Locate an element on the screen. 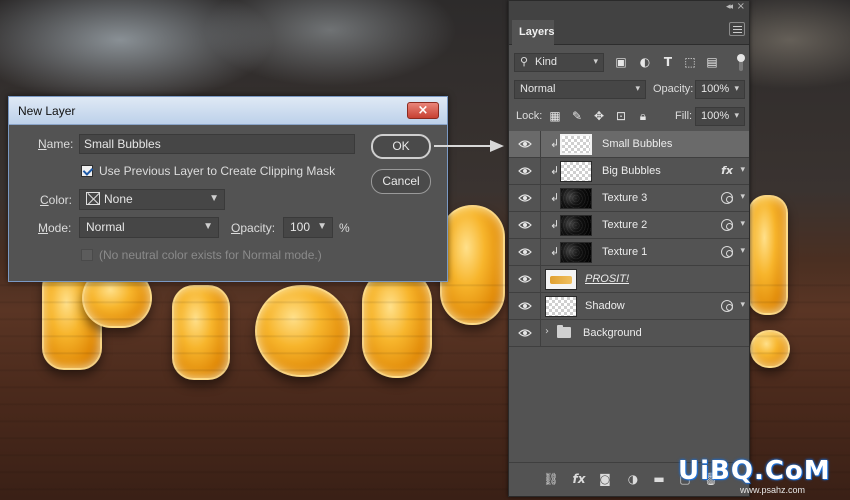 This screenshot has width=850, height=500. panel-menu-icon is located at coordinates (737, 29).